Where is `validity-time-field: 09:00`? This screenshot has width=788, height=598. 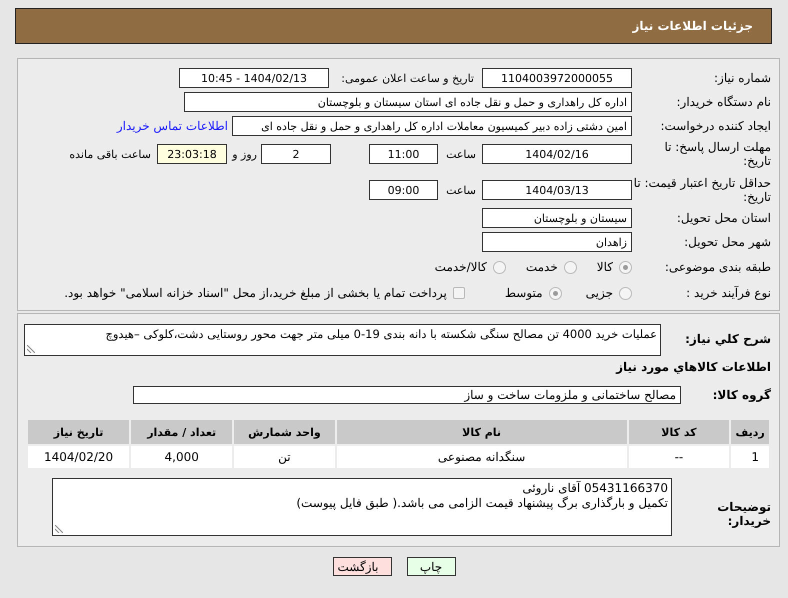
validity-time-field: 09:00 is located at coordinates (403, 190).